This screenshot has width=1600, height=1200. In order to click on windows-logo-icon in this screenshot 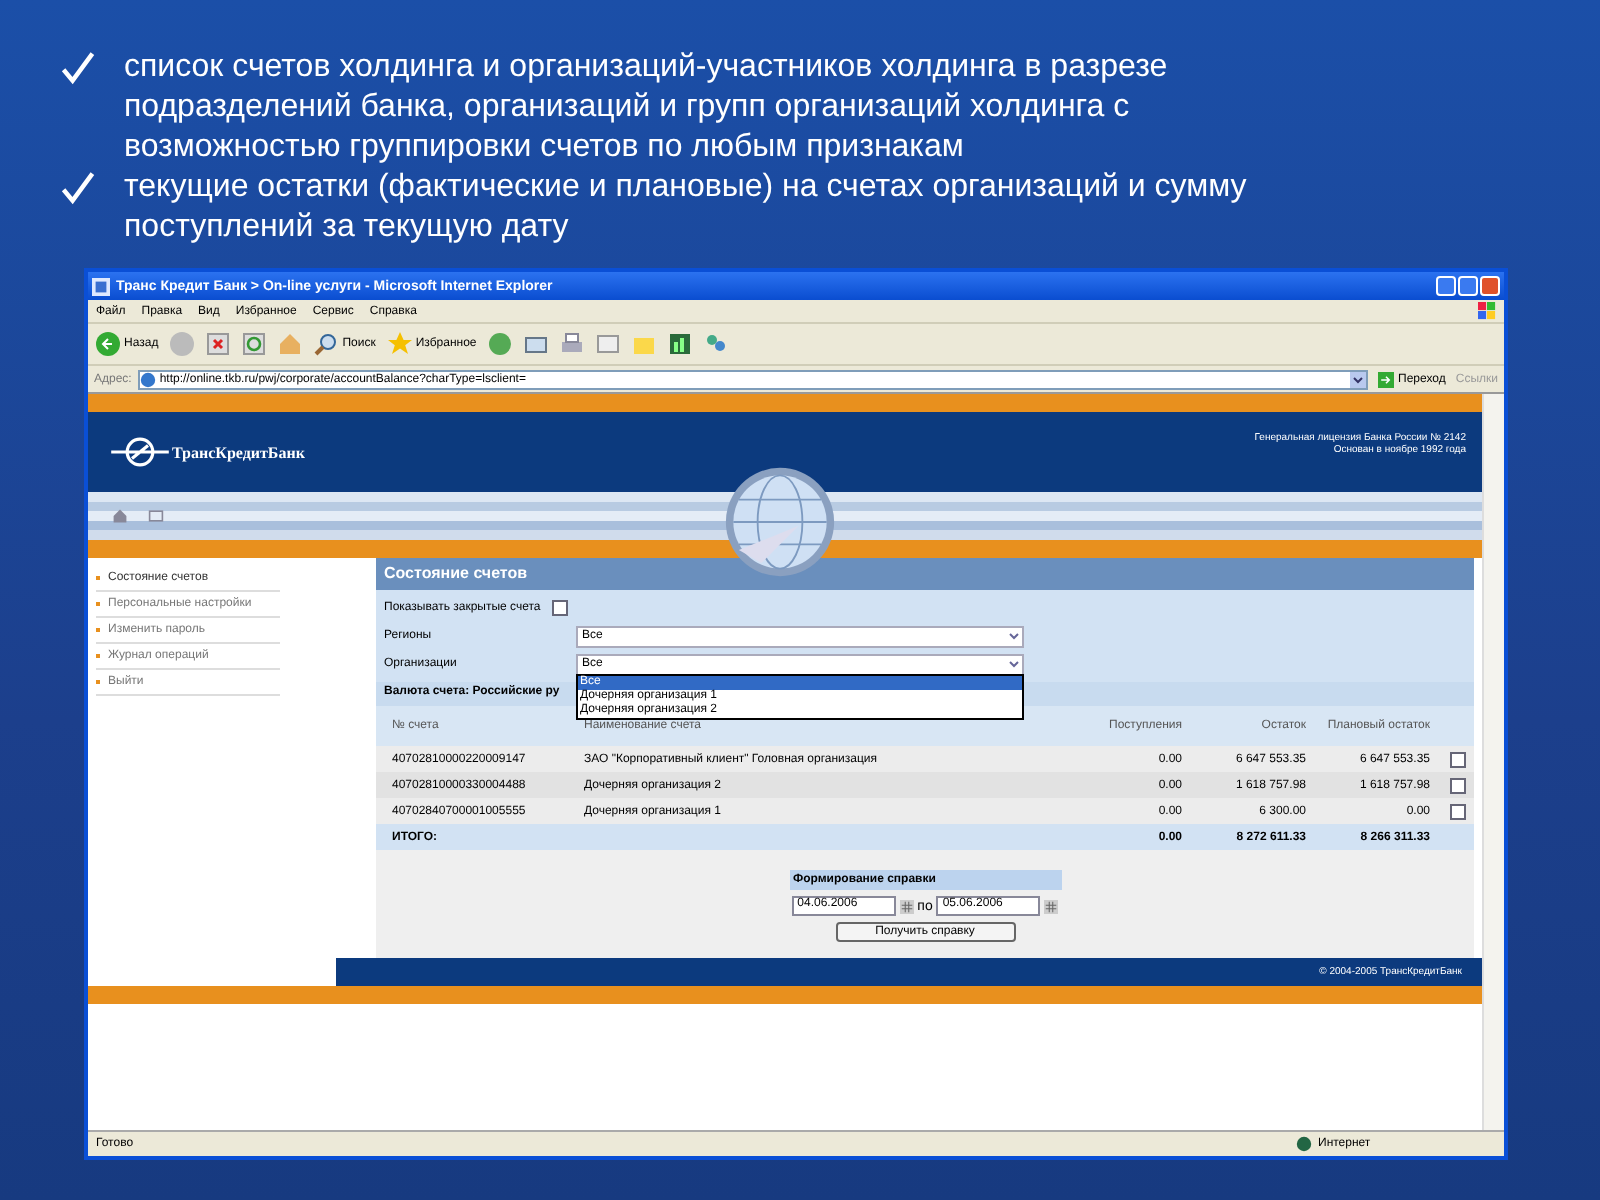, I will do `click(1487, 311)`.